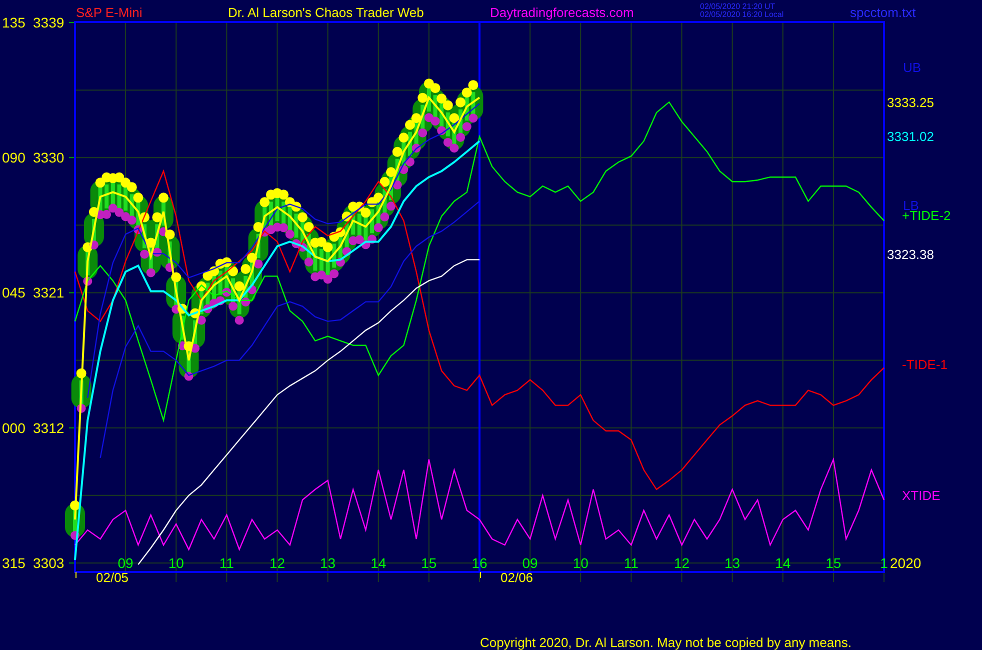 The width and height of the screenshot is (982, 650). Describe the element at coordinates (48, 158) in the screenshot. I see `axis-label: 3330` at that location.